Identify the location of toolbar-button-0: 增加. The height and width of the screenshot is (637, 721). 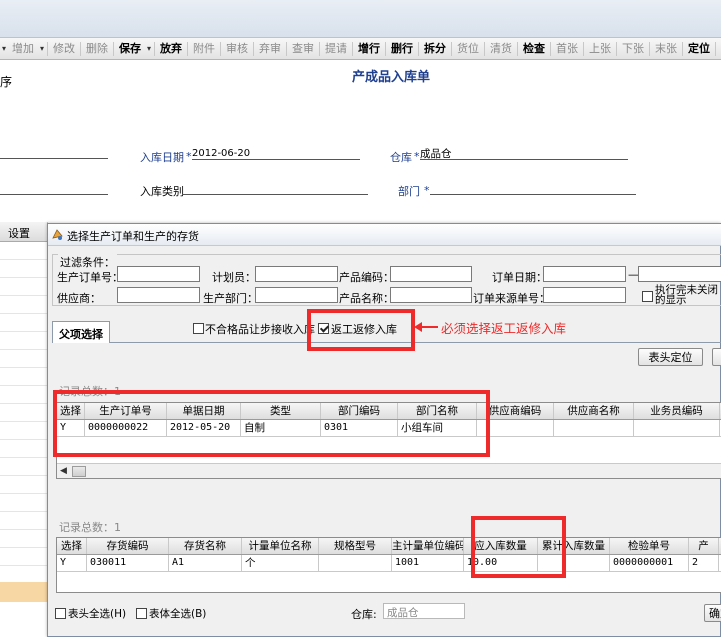
(23, 49).